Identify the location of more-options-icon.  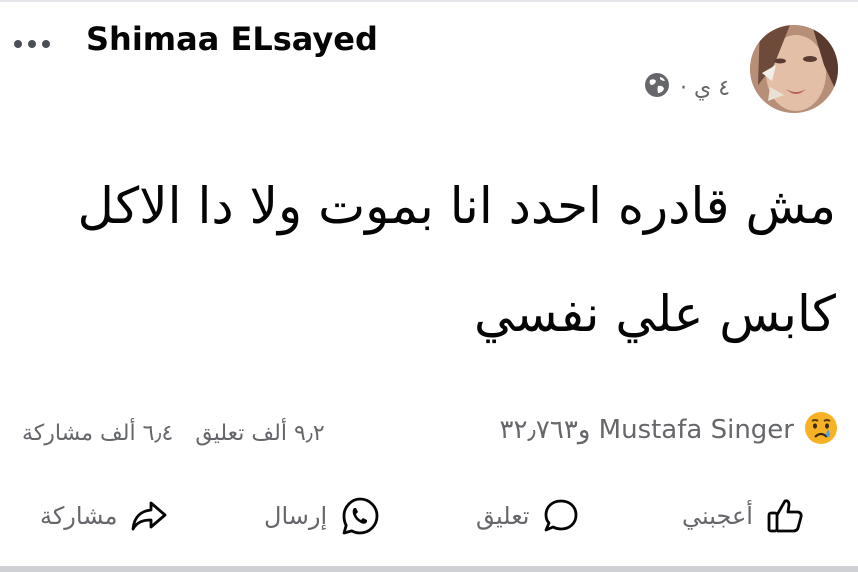
(38, 44).